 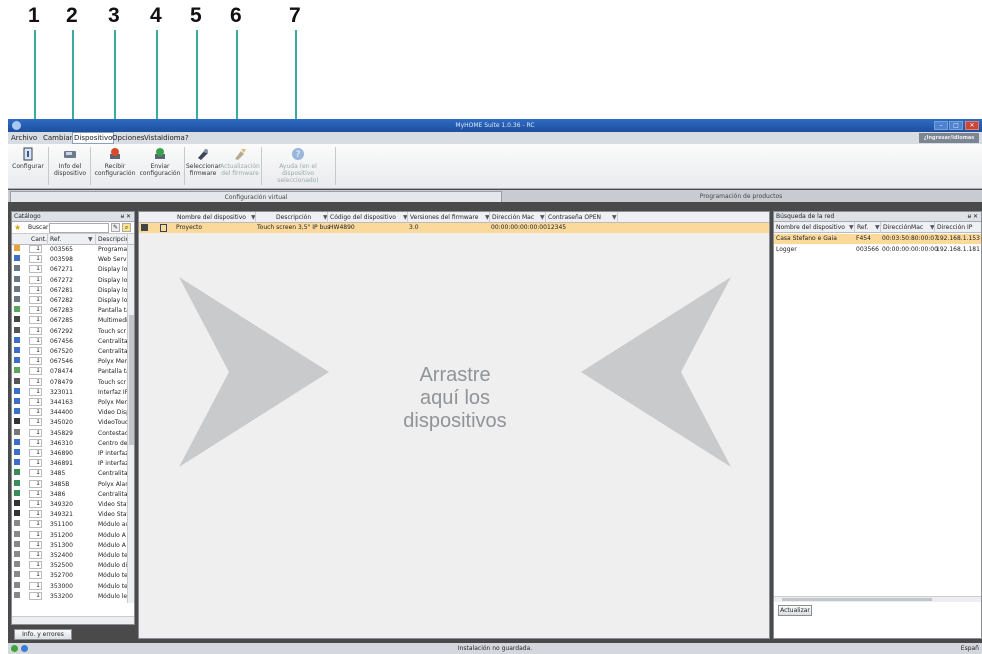 I want to click on search-input, so click(x=79, y=228).